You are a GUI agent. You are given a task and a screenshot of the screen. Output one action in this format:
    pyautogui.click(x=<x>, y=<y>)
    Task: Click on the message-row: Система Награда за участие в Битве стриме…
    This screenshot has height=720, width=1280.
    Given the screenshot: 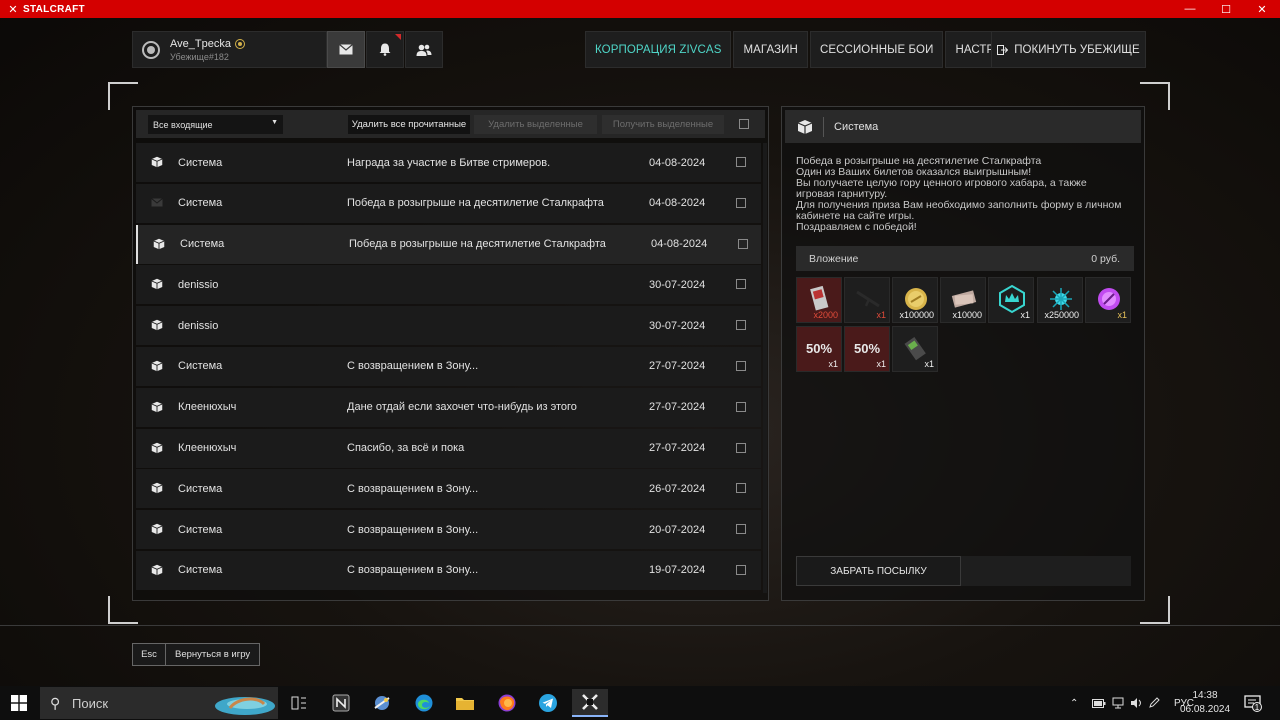 What is the action you would take?
    pyautogui.click(x=448, y=162)
    